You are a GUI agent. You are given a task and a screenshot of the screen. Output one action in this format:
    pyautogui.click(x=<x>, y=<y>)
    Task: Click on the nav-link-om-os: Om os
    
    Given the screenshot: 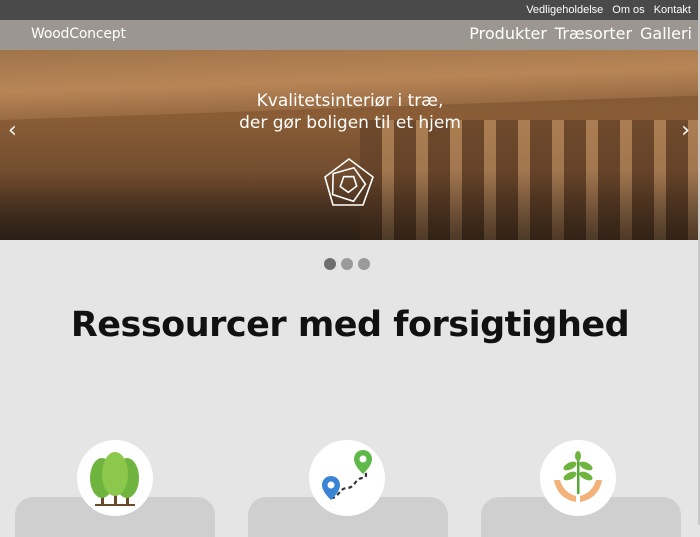 What is the action you would take?
    pyautogui.click(x=628, y=10)
    